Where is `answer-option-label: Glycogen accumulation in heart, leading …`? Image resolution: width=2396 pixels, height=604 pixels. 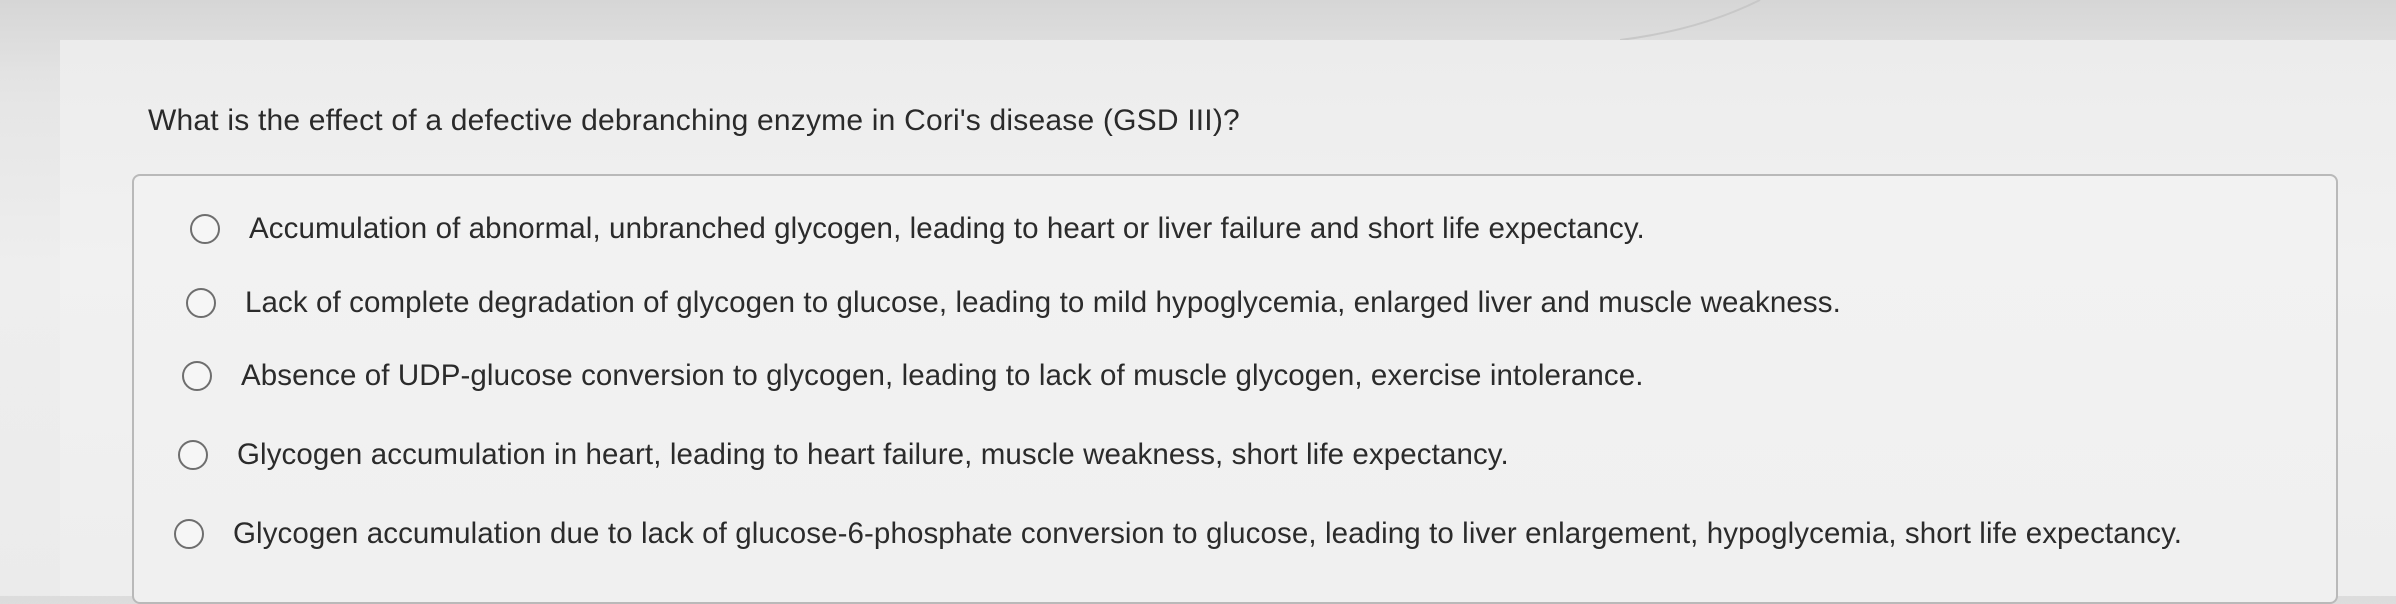
answer-option-label: Glycogen accumulation in heart, leading … is located at coordinates (873, 455).